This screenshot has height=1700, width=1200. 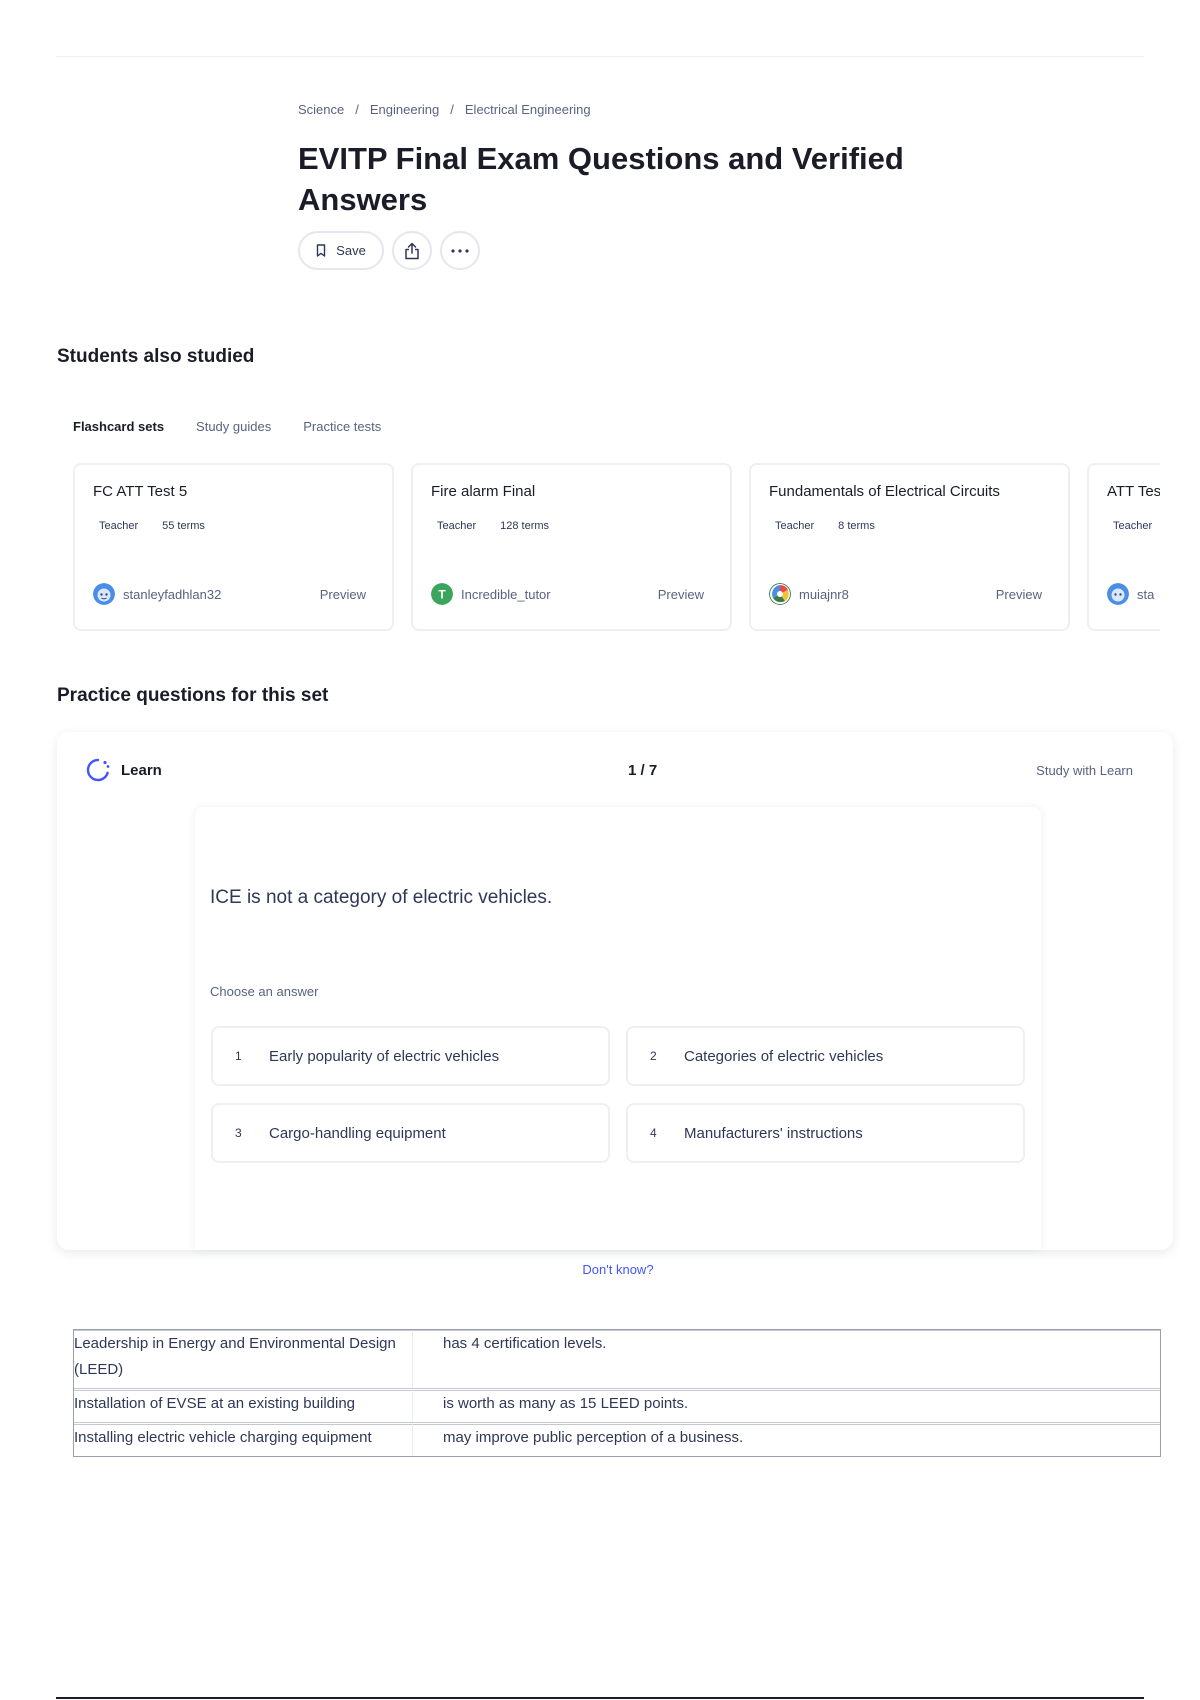 I want to click on bottom-divider, so click(x=600, y=1698).